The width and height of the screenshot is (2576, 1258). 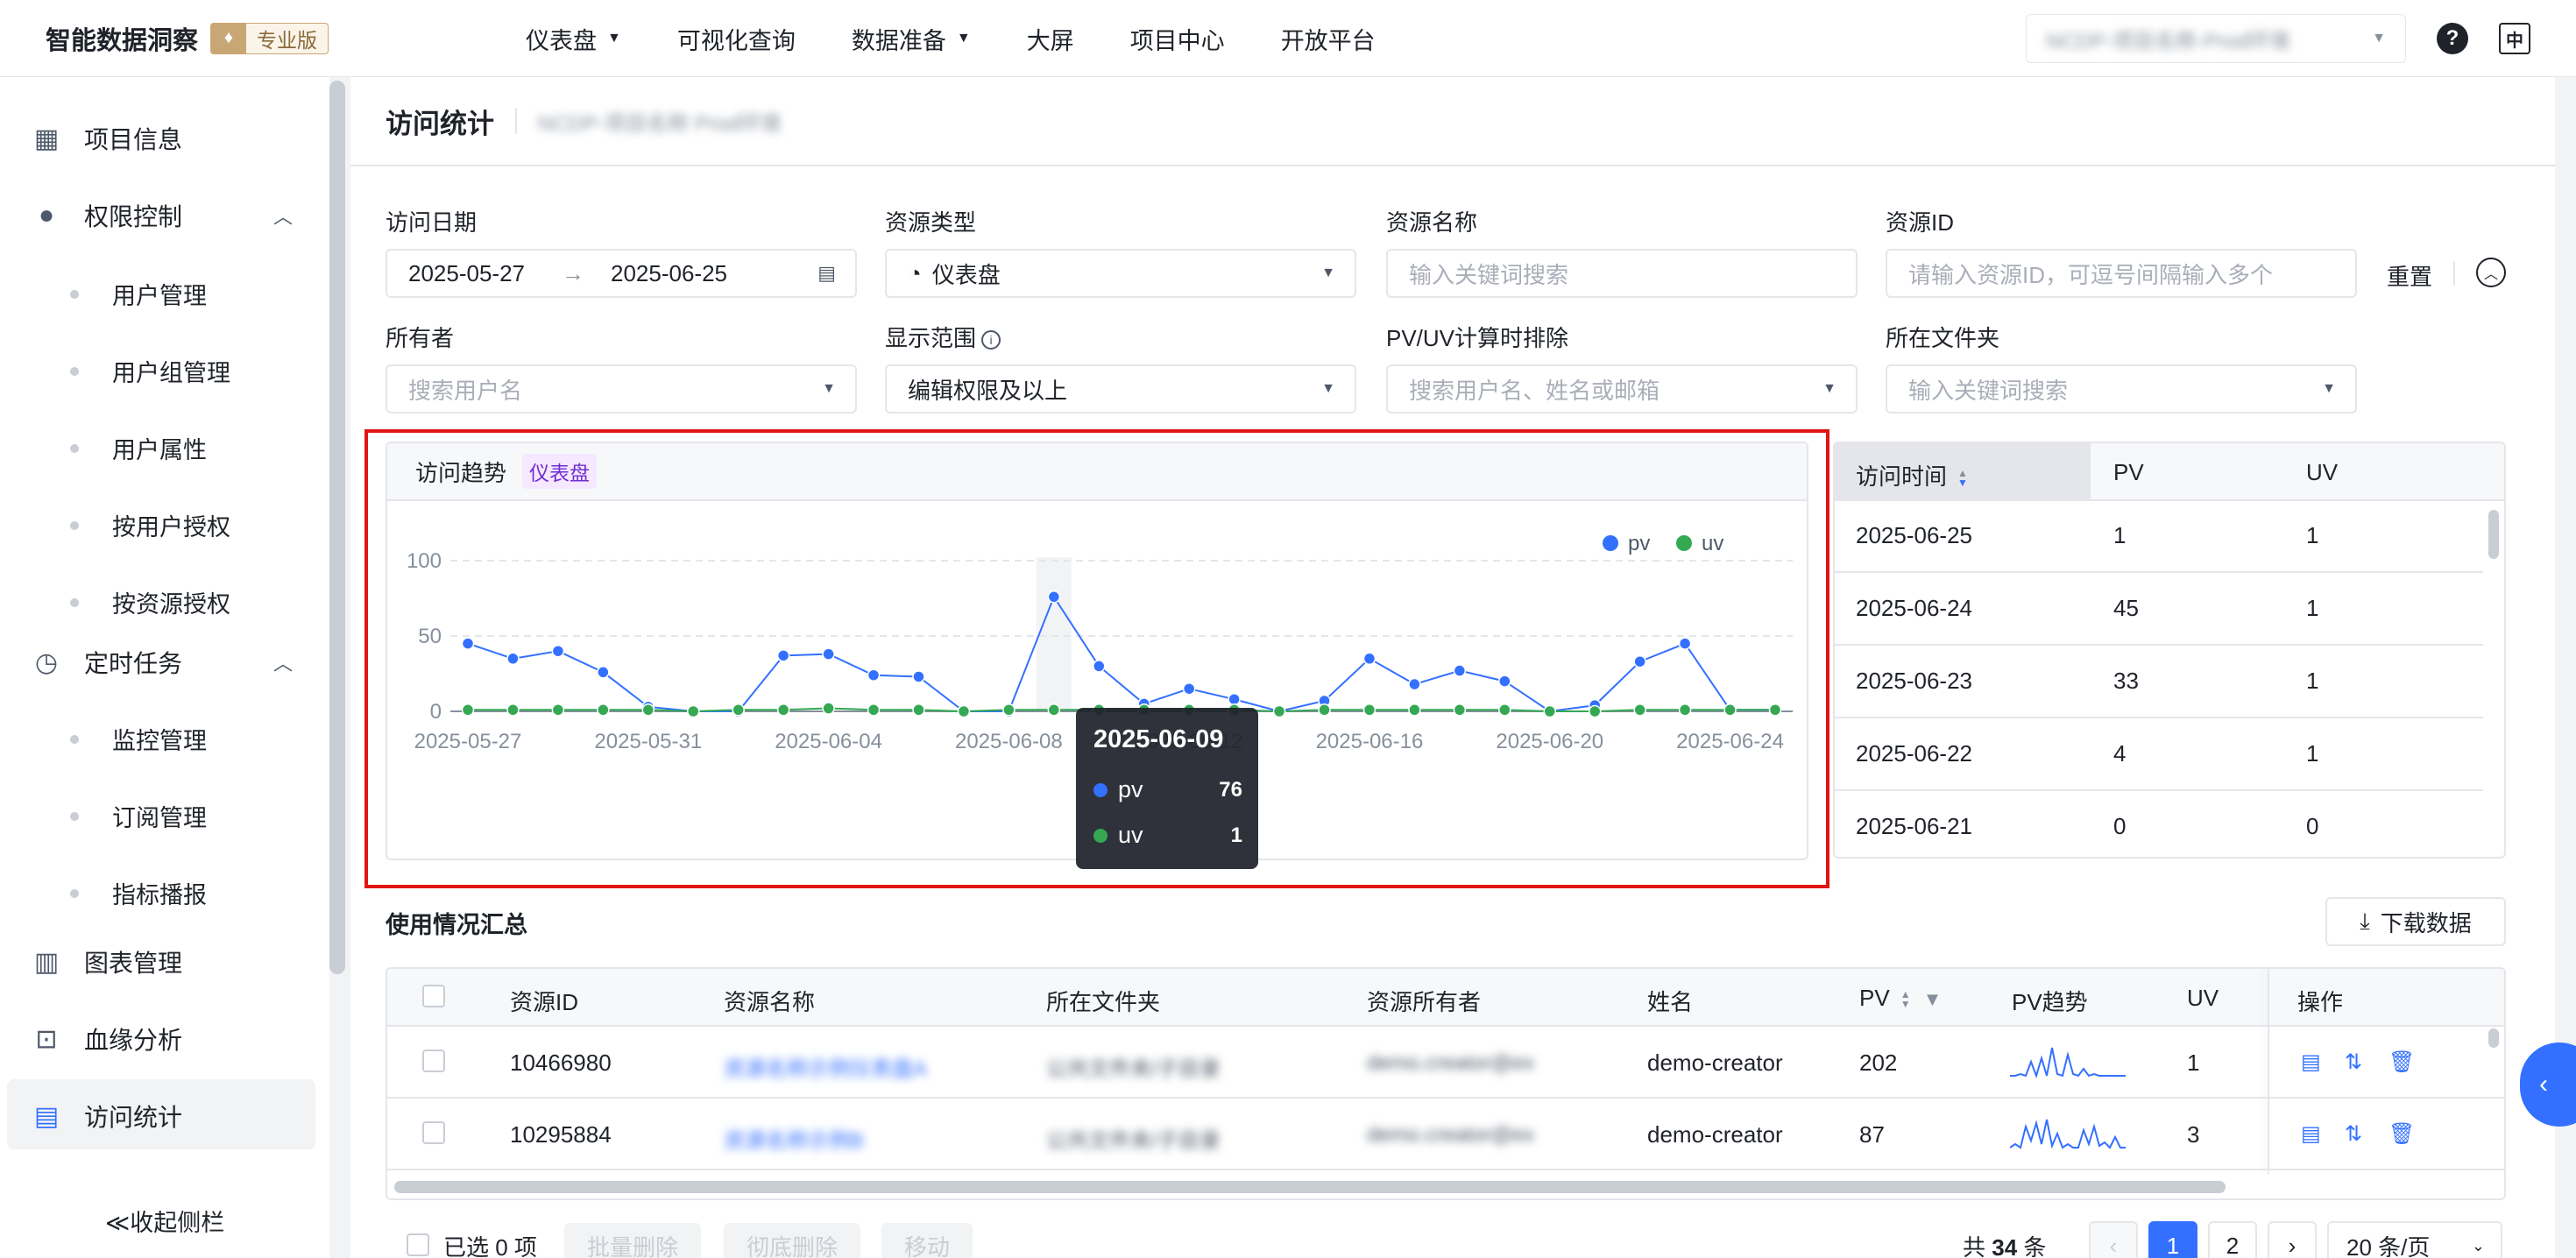 I want to click on nav-visual-query: 可视化查询, so click(x=736, y=39).